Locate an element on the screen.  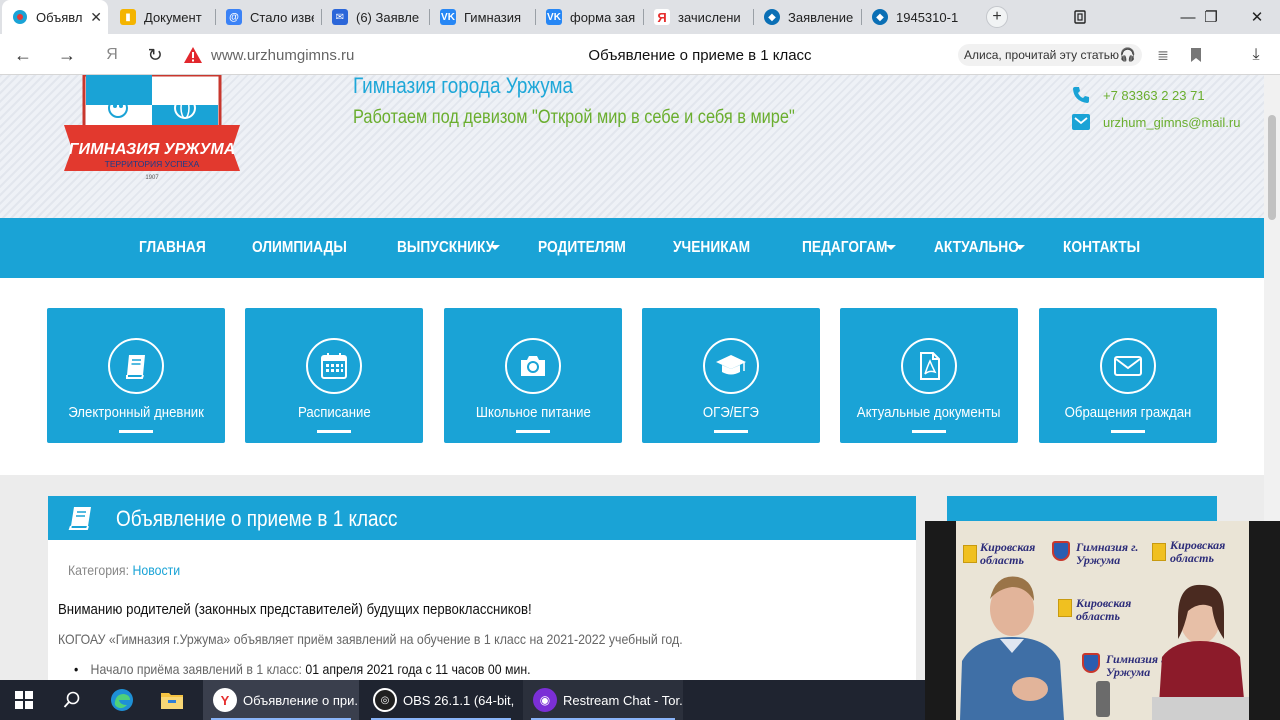
page-title: Объявление о приеме в 1 класс is located at coordinates (700, 55).